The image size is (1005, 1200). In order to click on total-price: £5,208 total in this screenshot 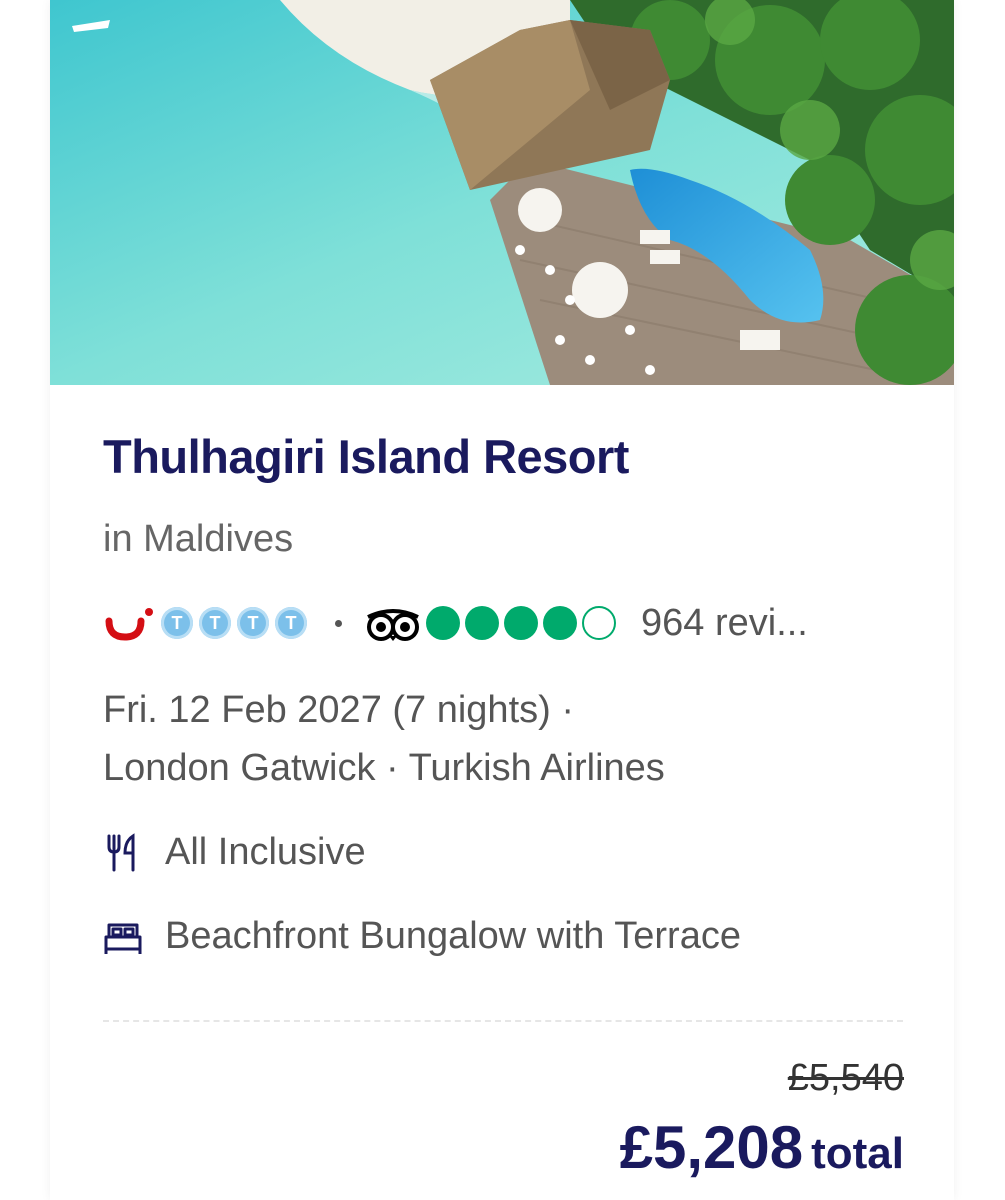, I will do `click(762, 1147)`.